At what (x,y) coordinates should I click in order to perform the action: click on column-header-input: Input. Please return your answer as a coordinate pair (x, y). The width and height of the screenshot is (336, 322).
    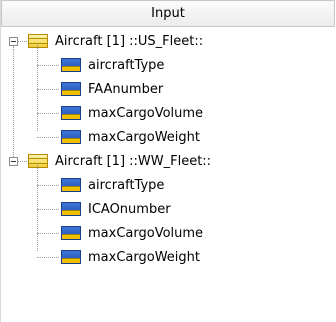
    Looking at the image, I should click on (168, 13).